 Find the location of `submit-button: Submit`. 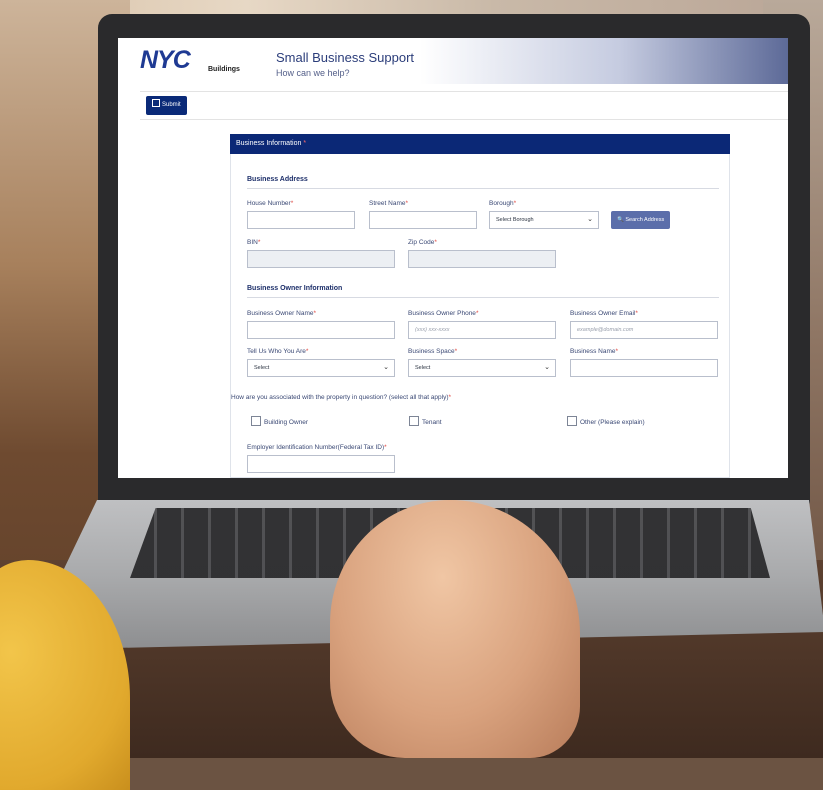

submit-button: Submit is located at coordinates (166, 105).